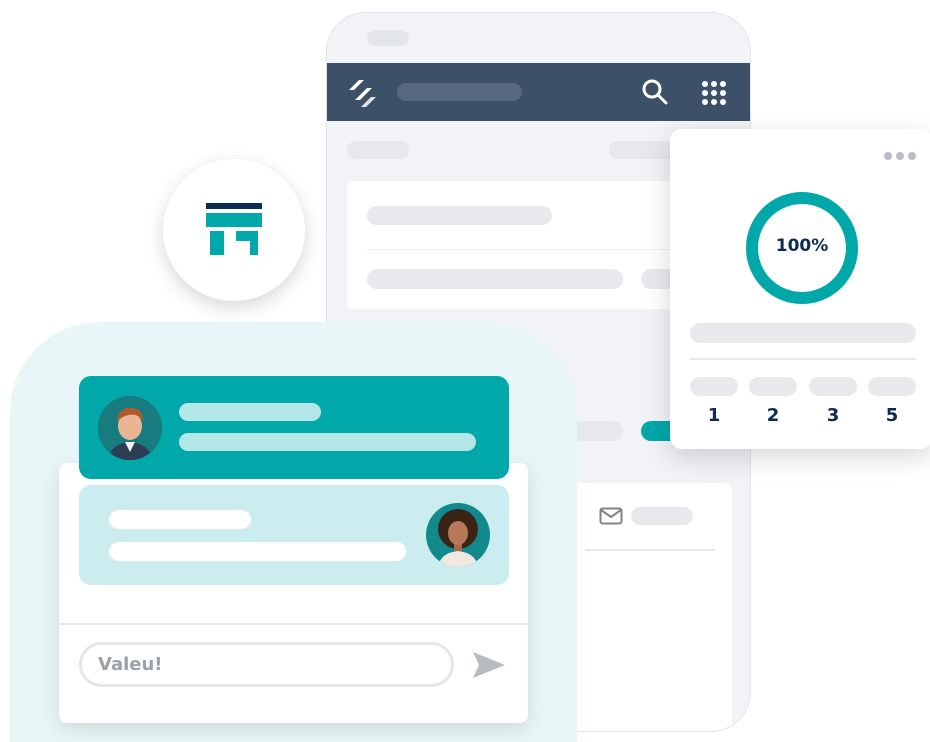 The height and width of the screenshot is (742, 930). Describe the element at coordinates (900, 157) in the screenshot. I see `more-dots-icon` at that location.